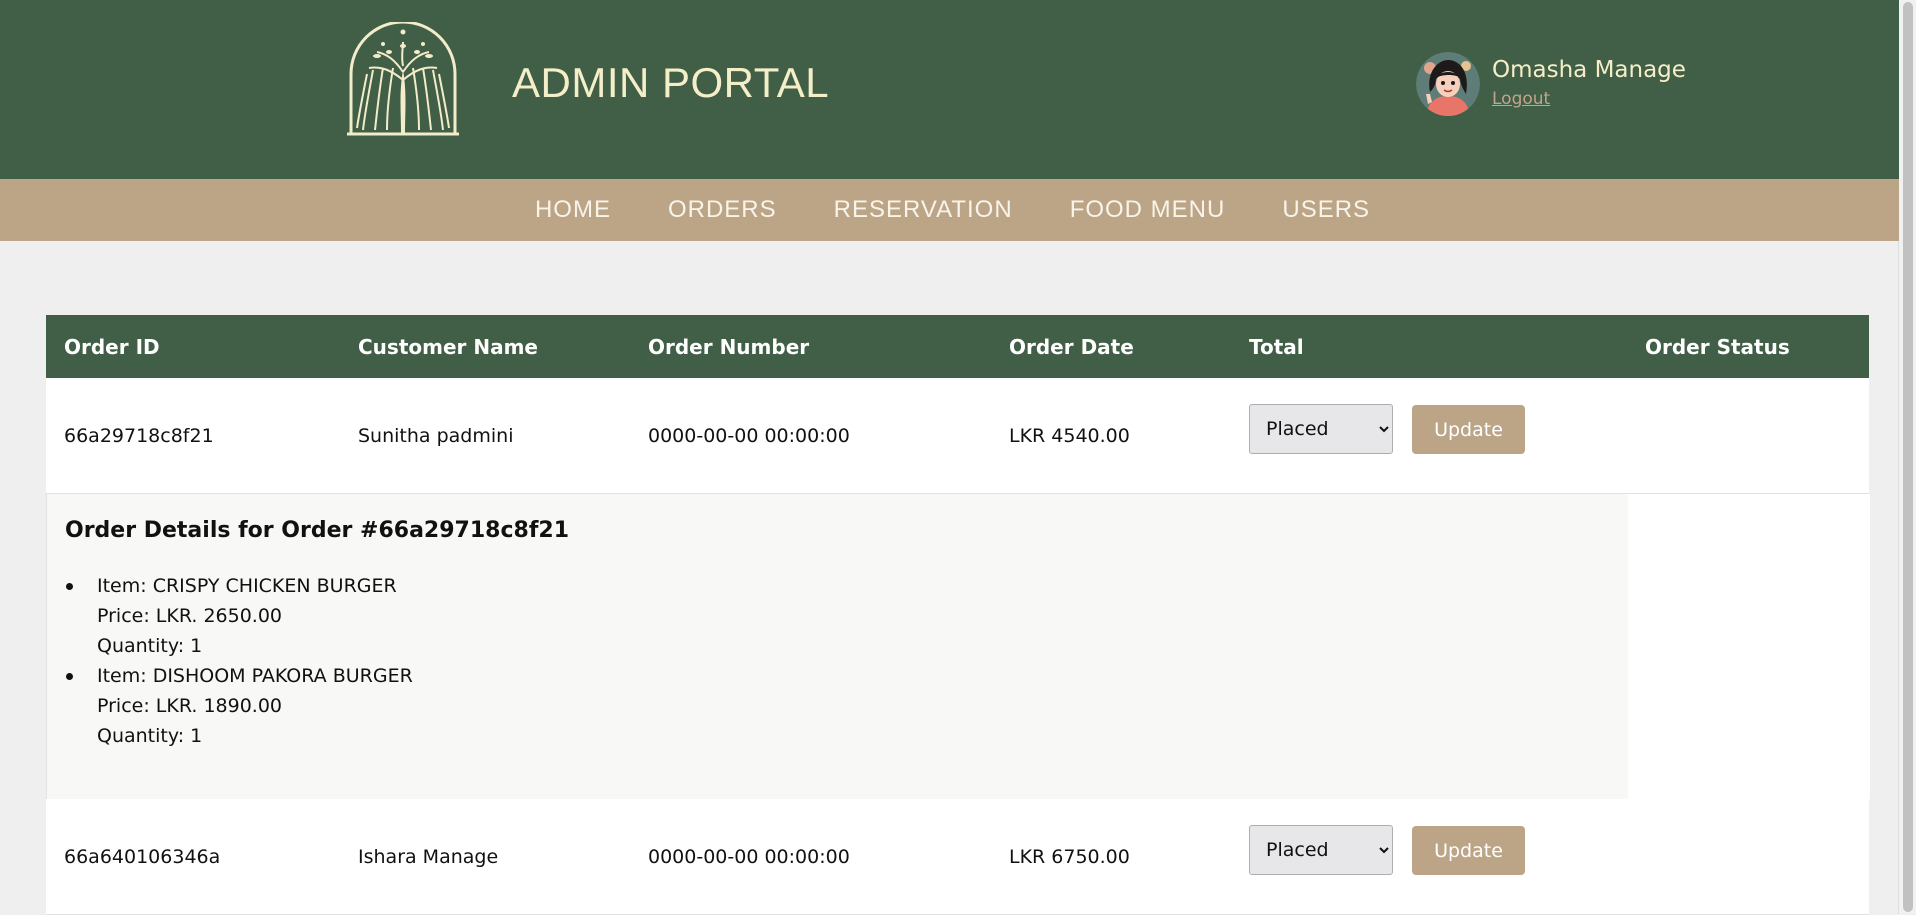 The height and width of the screenshot is (915, 1916). Describe the element at coordinates (671, 82) in the screenshot. I see `page-title: ADMIN PORTAL` at that location.